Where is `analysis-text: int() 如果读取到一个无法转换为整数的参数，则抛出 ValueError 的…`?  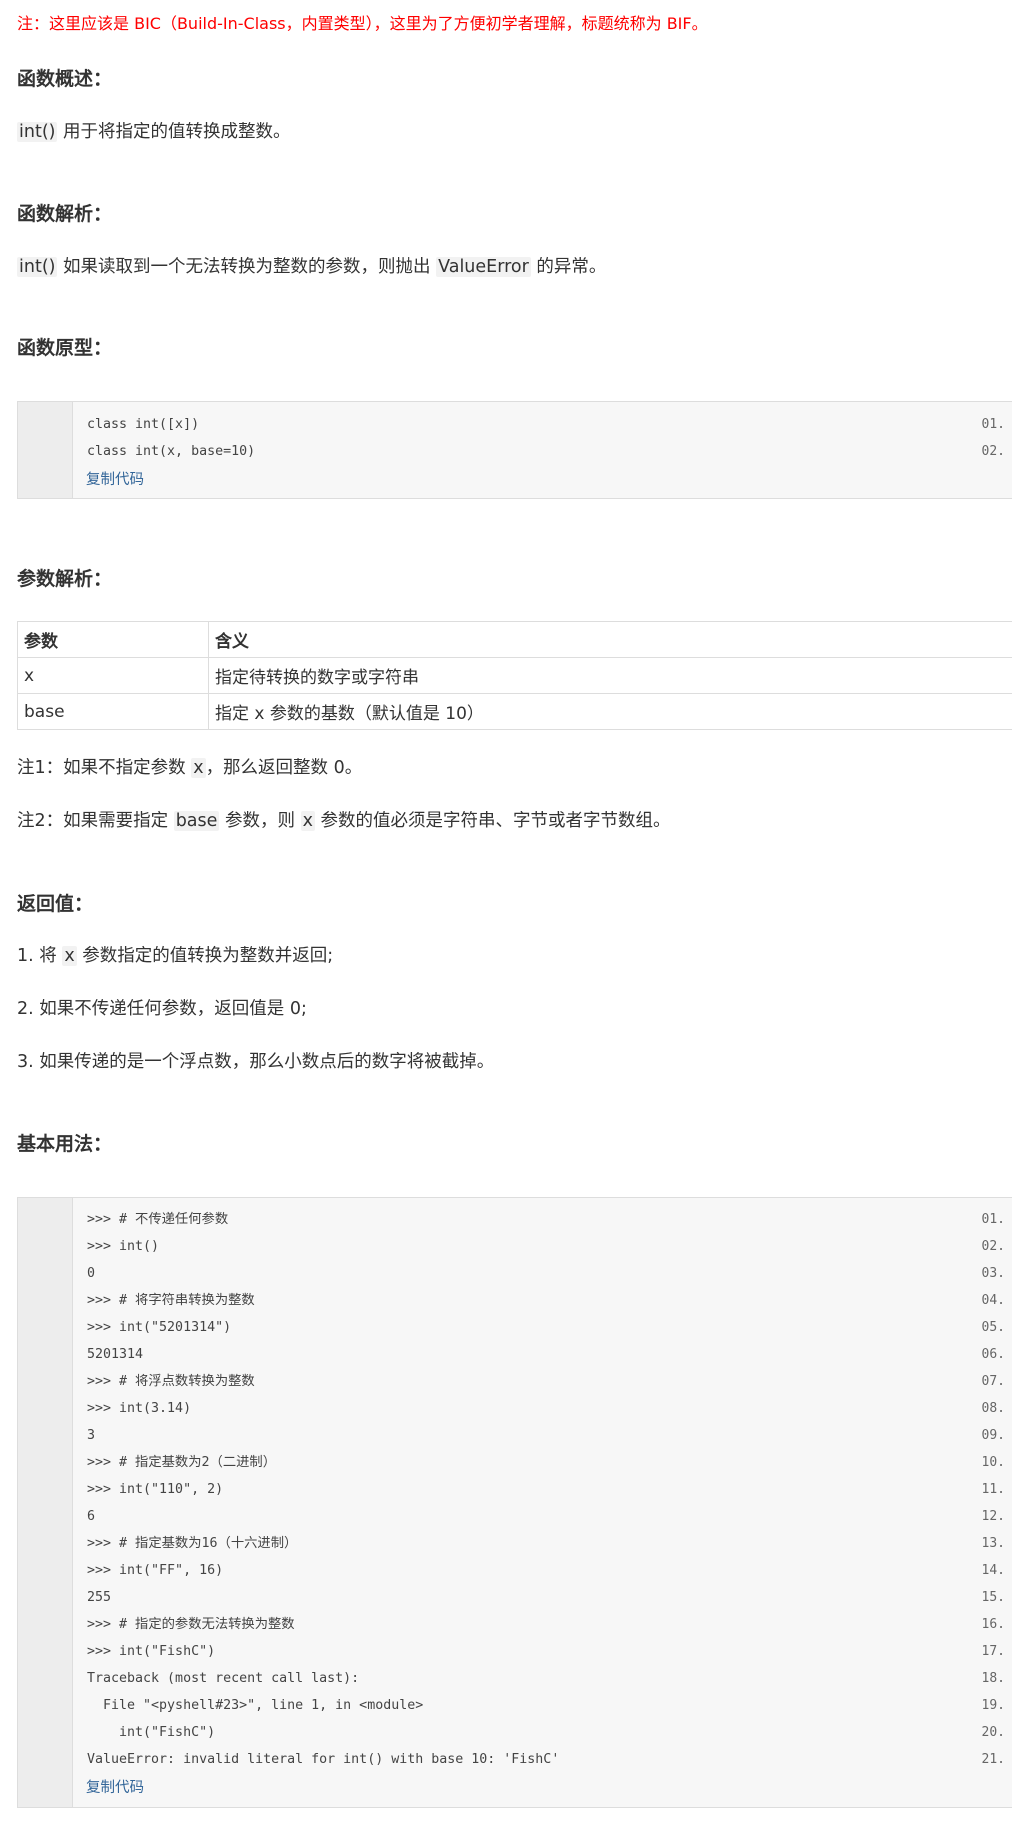 analysis-text: int() 如果读取到一个无法转换为整数的参数，则抛出 ValueError 的… is located at coordinates (312, 267).